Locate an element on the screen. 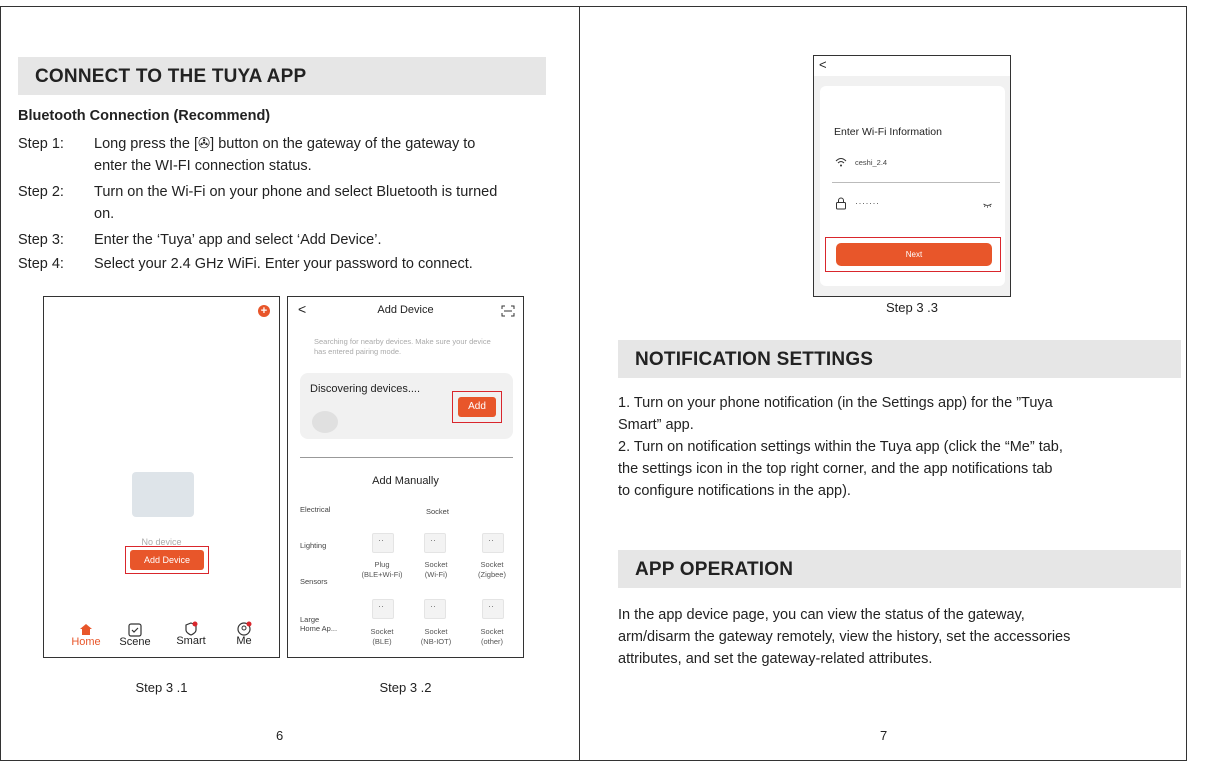 The width and height of the screenshot is (1208, 765). device-sub: (Zigbee) is located at coordinates (492, 574).